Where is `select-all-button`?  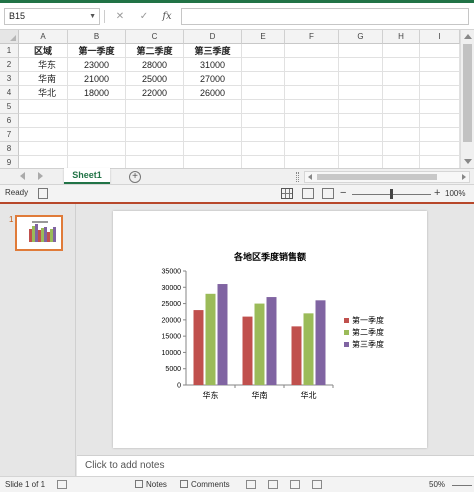 select-all-button is located at coordinates (9, 37).